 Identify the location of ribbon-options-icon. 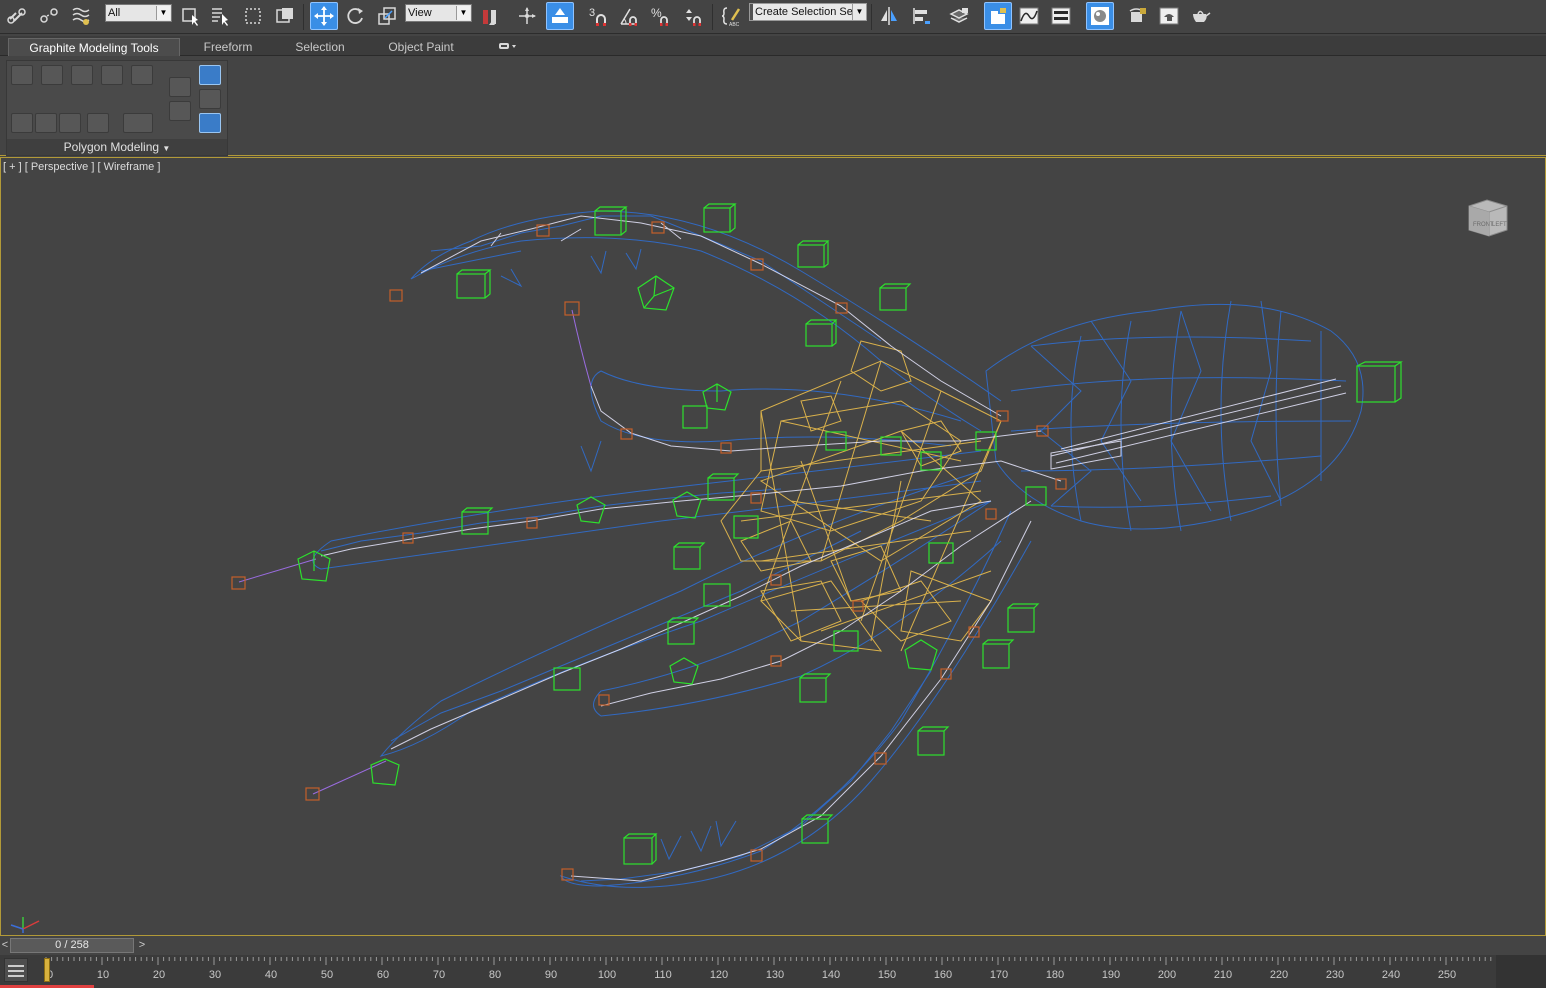
(508, 47).